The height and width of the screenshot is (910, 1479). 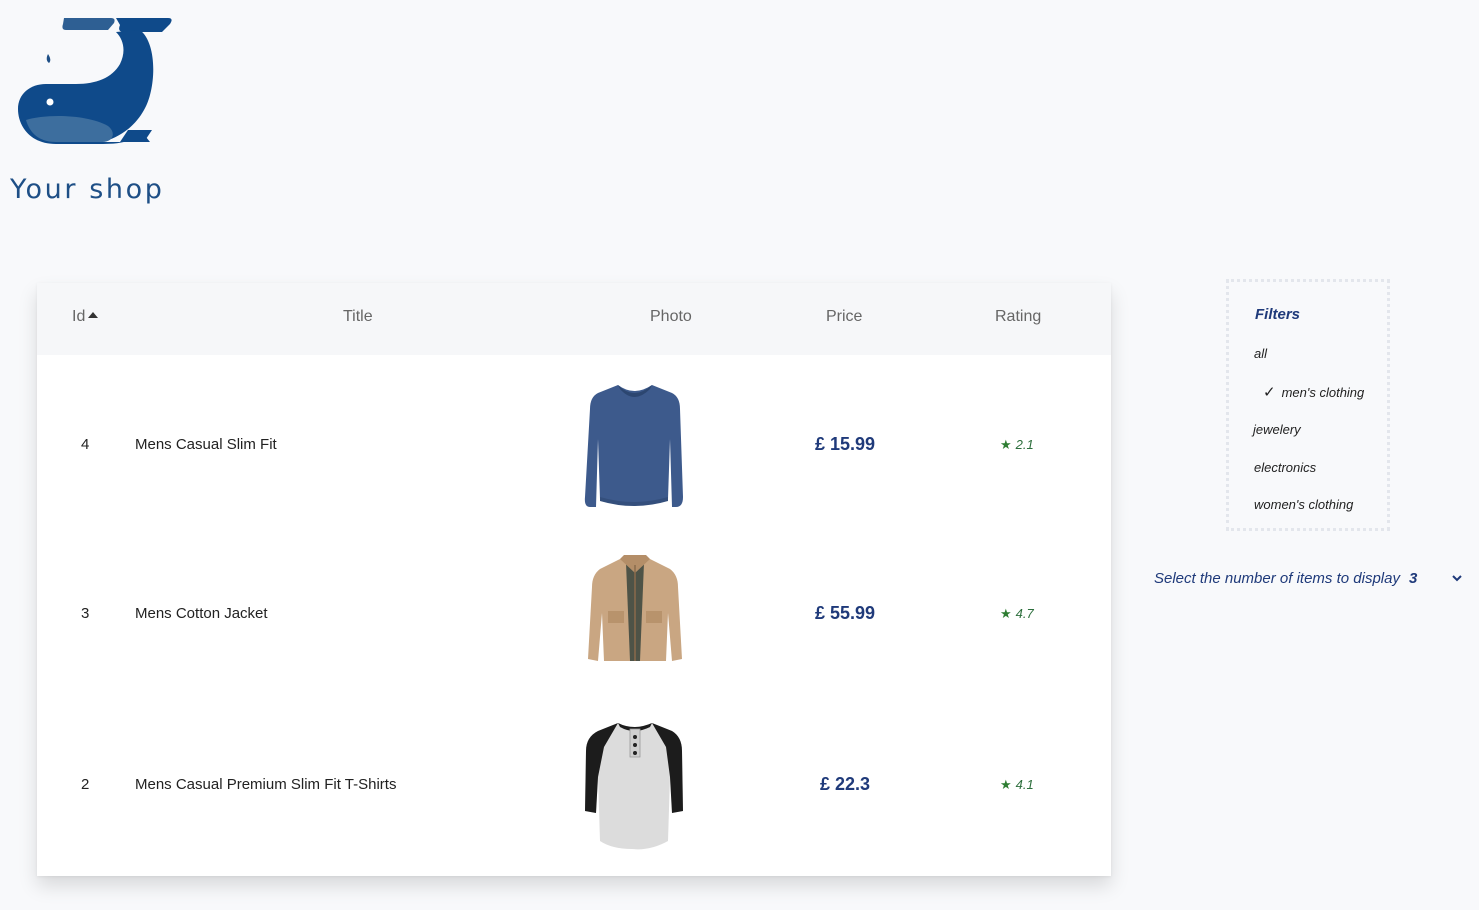 What do you see at coordinates (845, 784) in the screenshot?
I see `product-price: £ 22.3` at bounding box center [845, 784].